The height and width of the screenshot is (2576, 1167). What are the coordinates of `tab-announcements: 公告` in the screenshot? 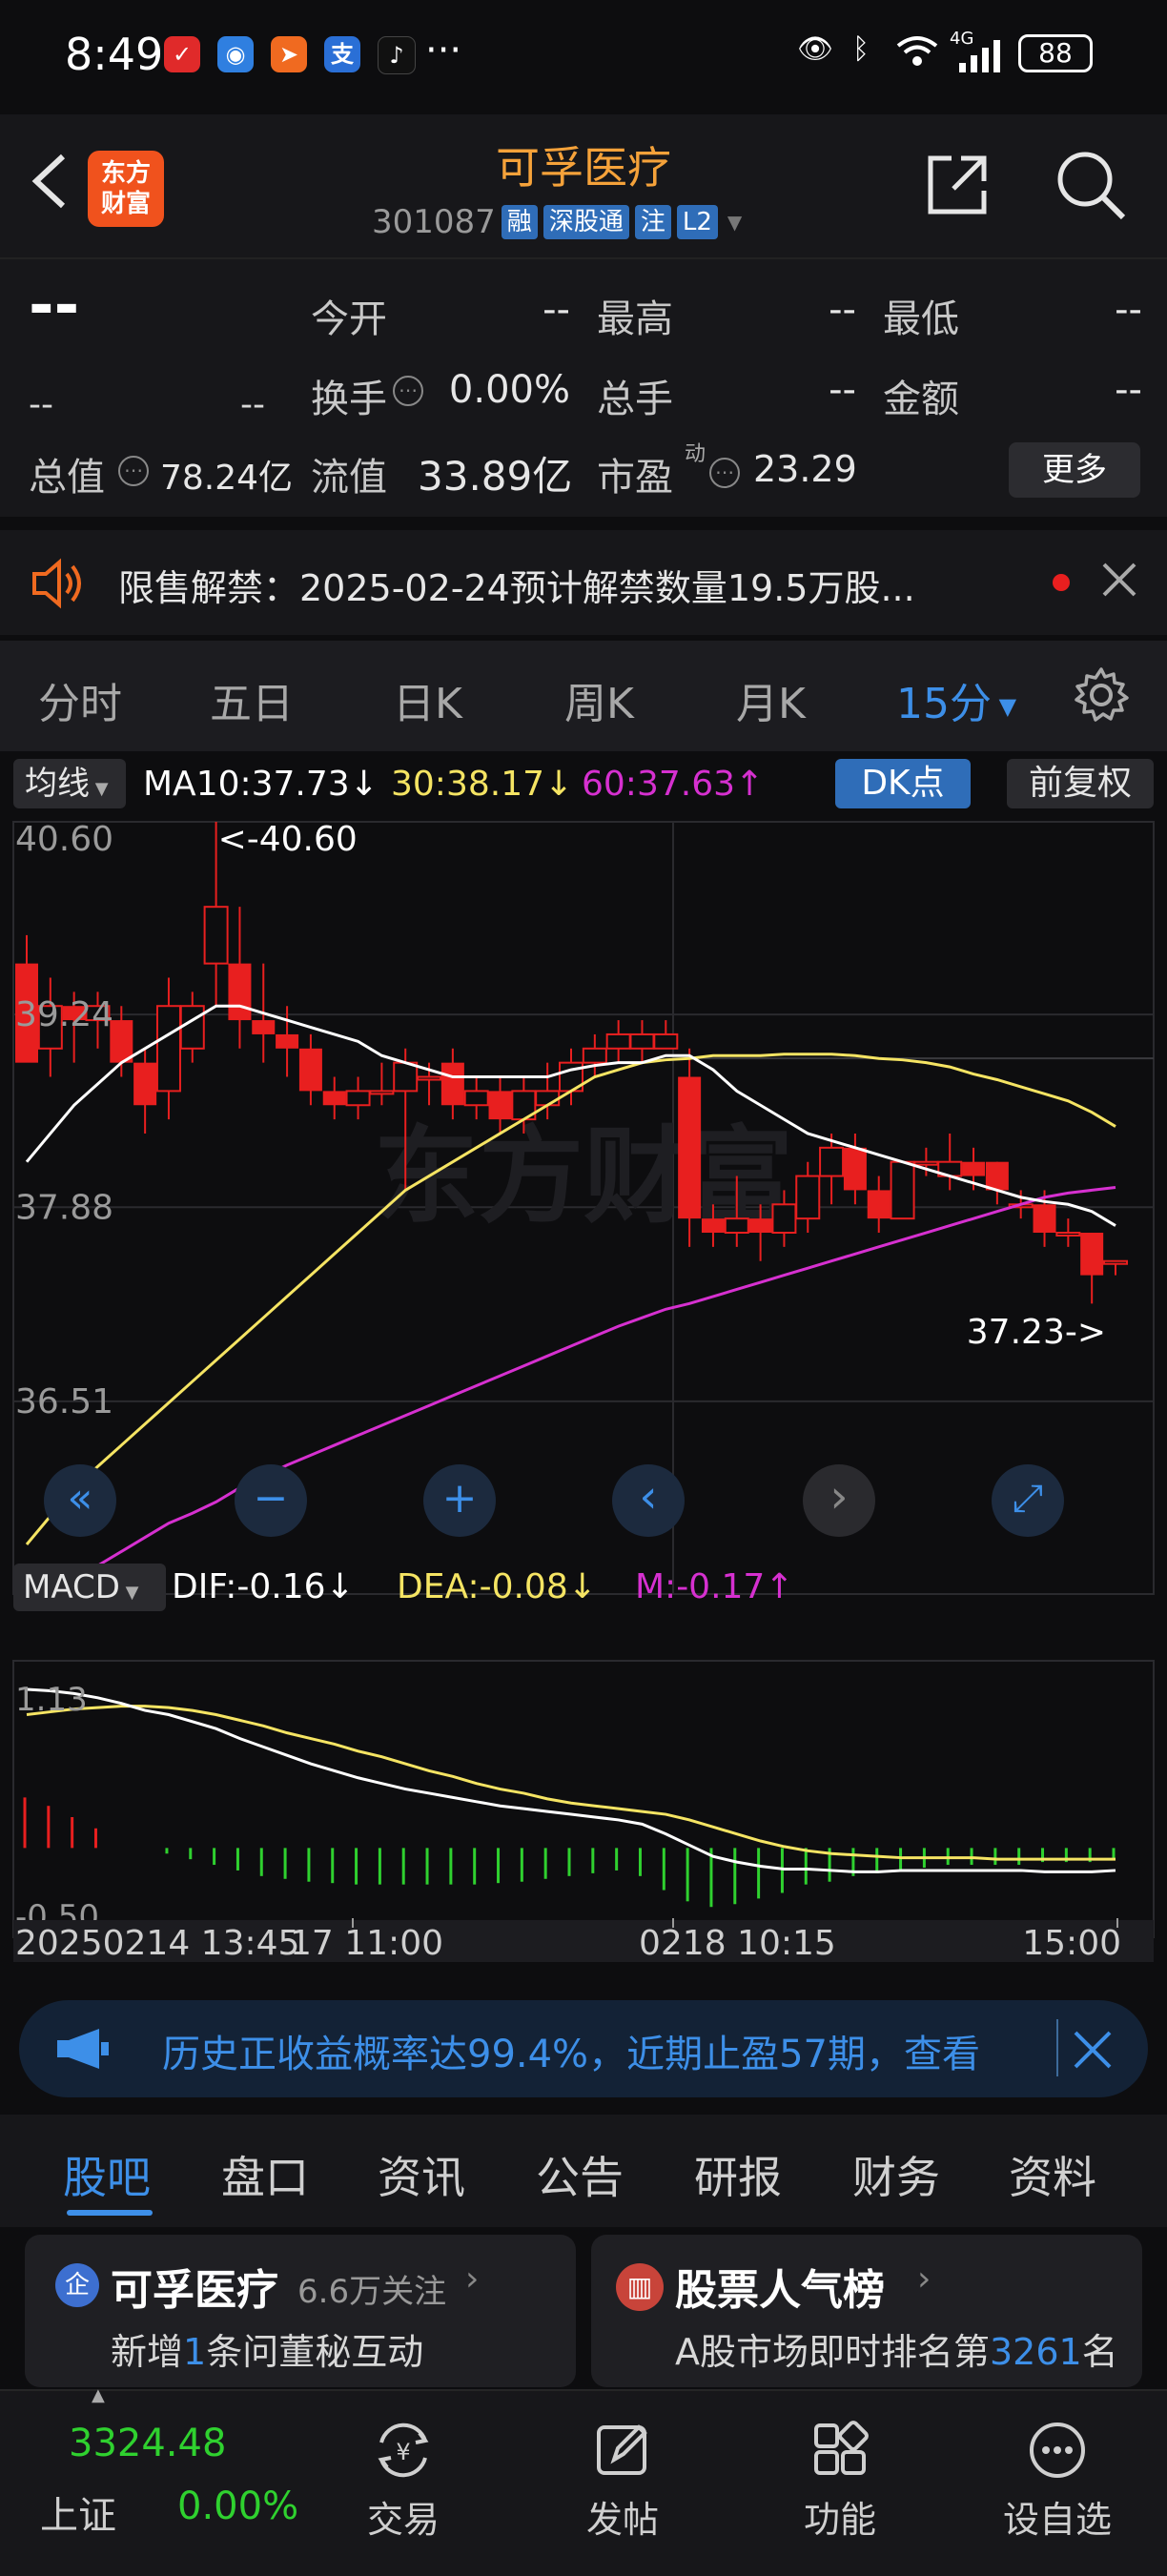 It's located at (580, 2174).